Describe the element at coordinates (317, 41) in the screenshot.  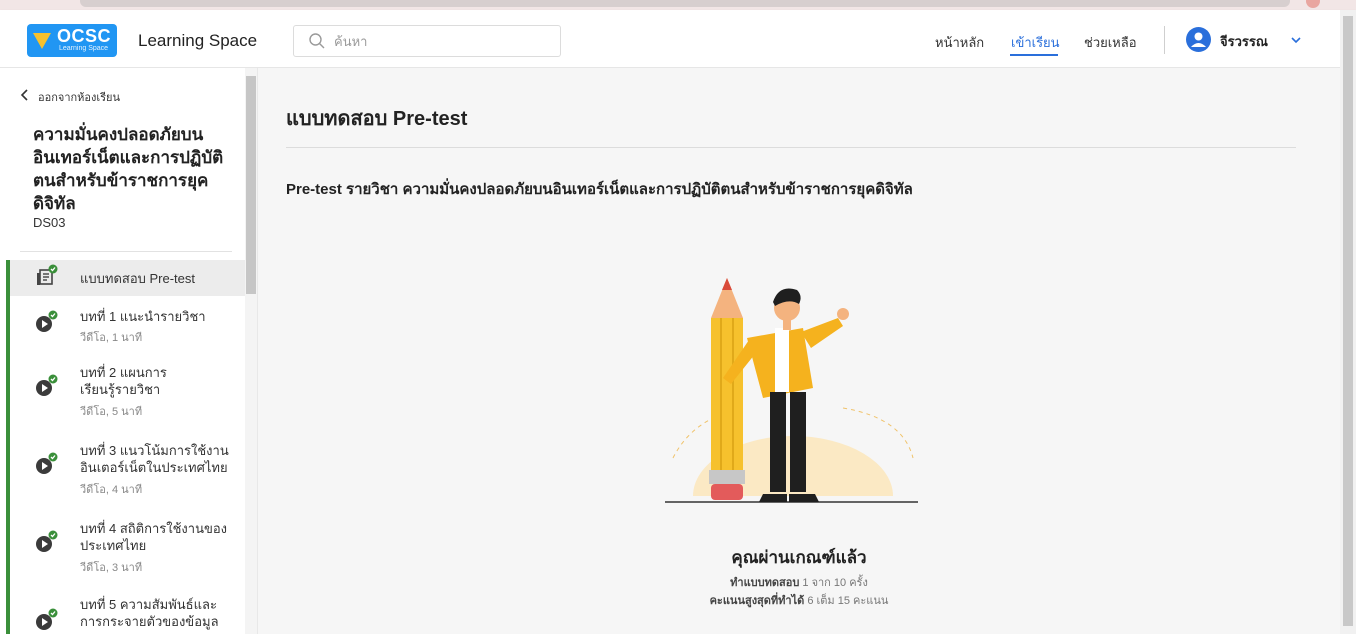
I see `search-icon` at that location.